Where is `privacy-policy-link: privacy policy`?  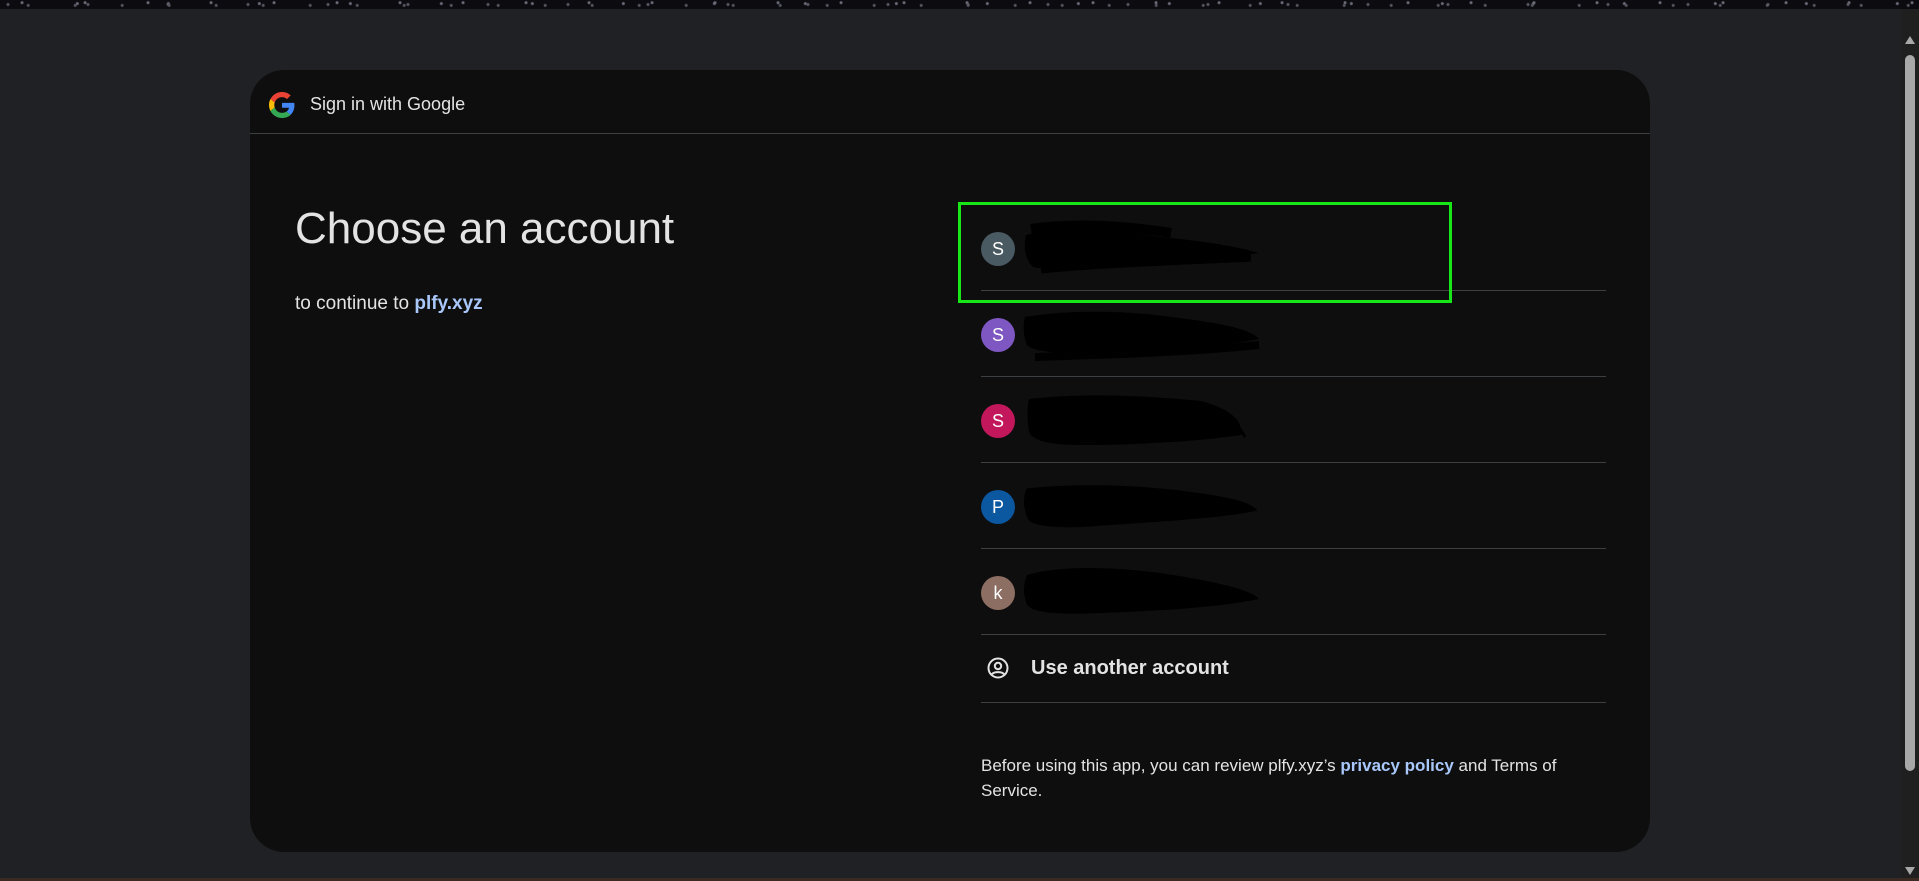
privacy-policy-link: privacy policy is located at coordinates (1396, 765).